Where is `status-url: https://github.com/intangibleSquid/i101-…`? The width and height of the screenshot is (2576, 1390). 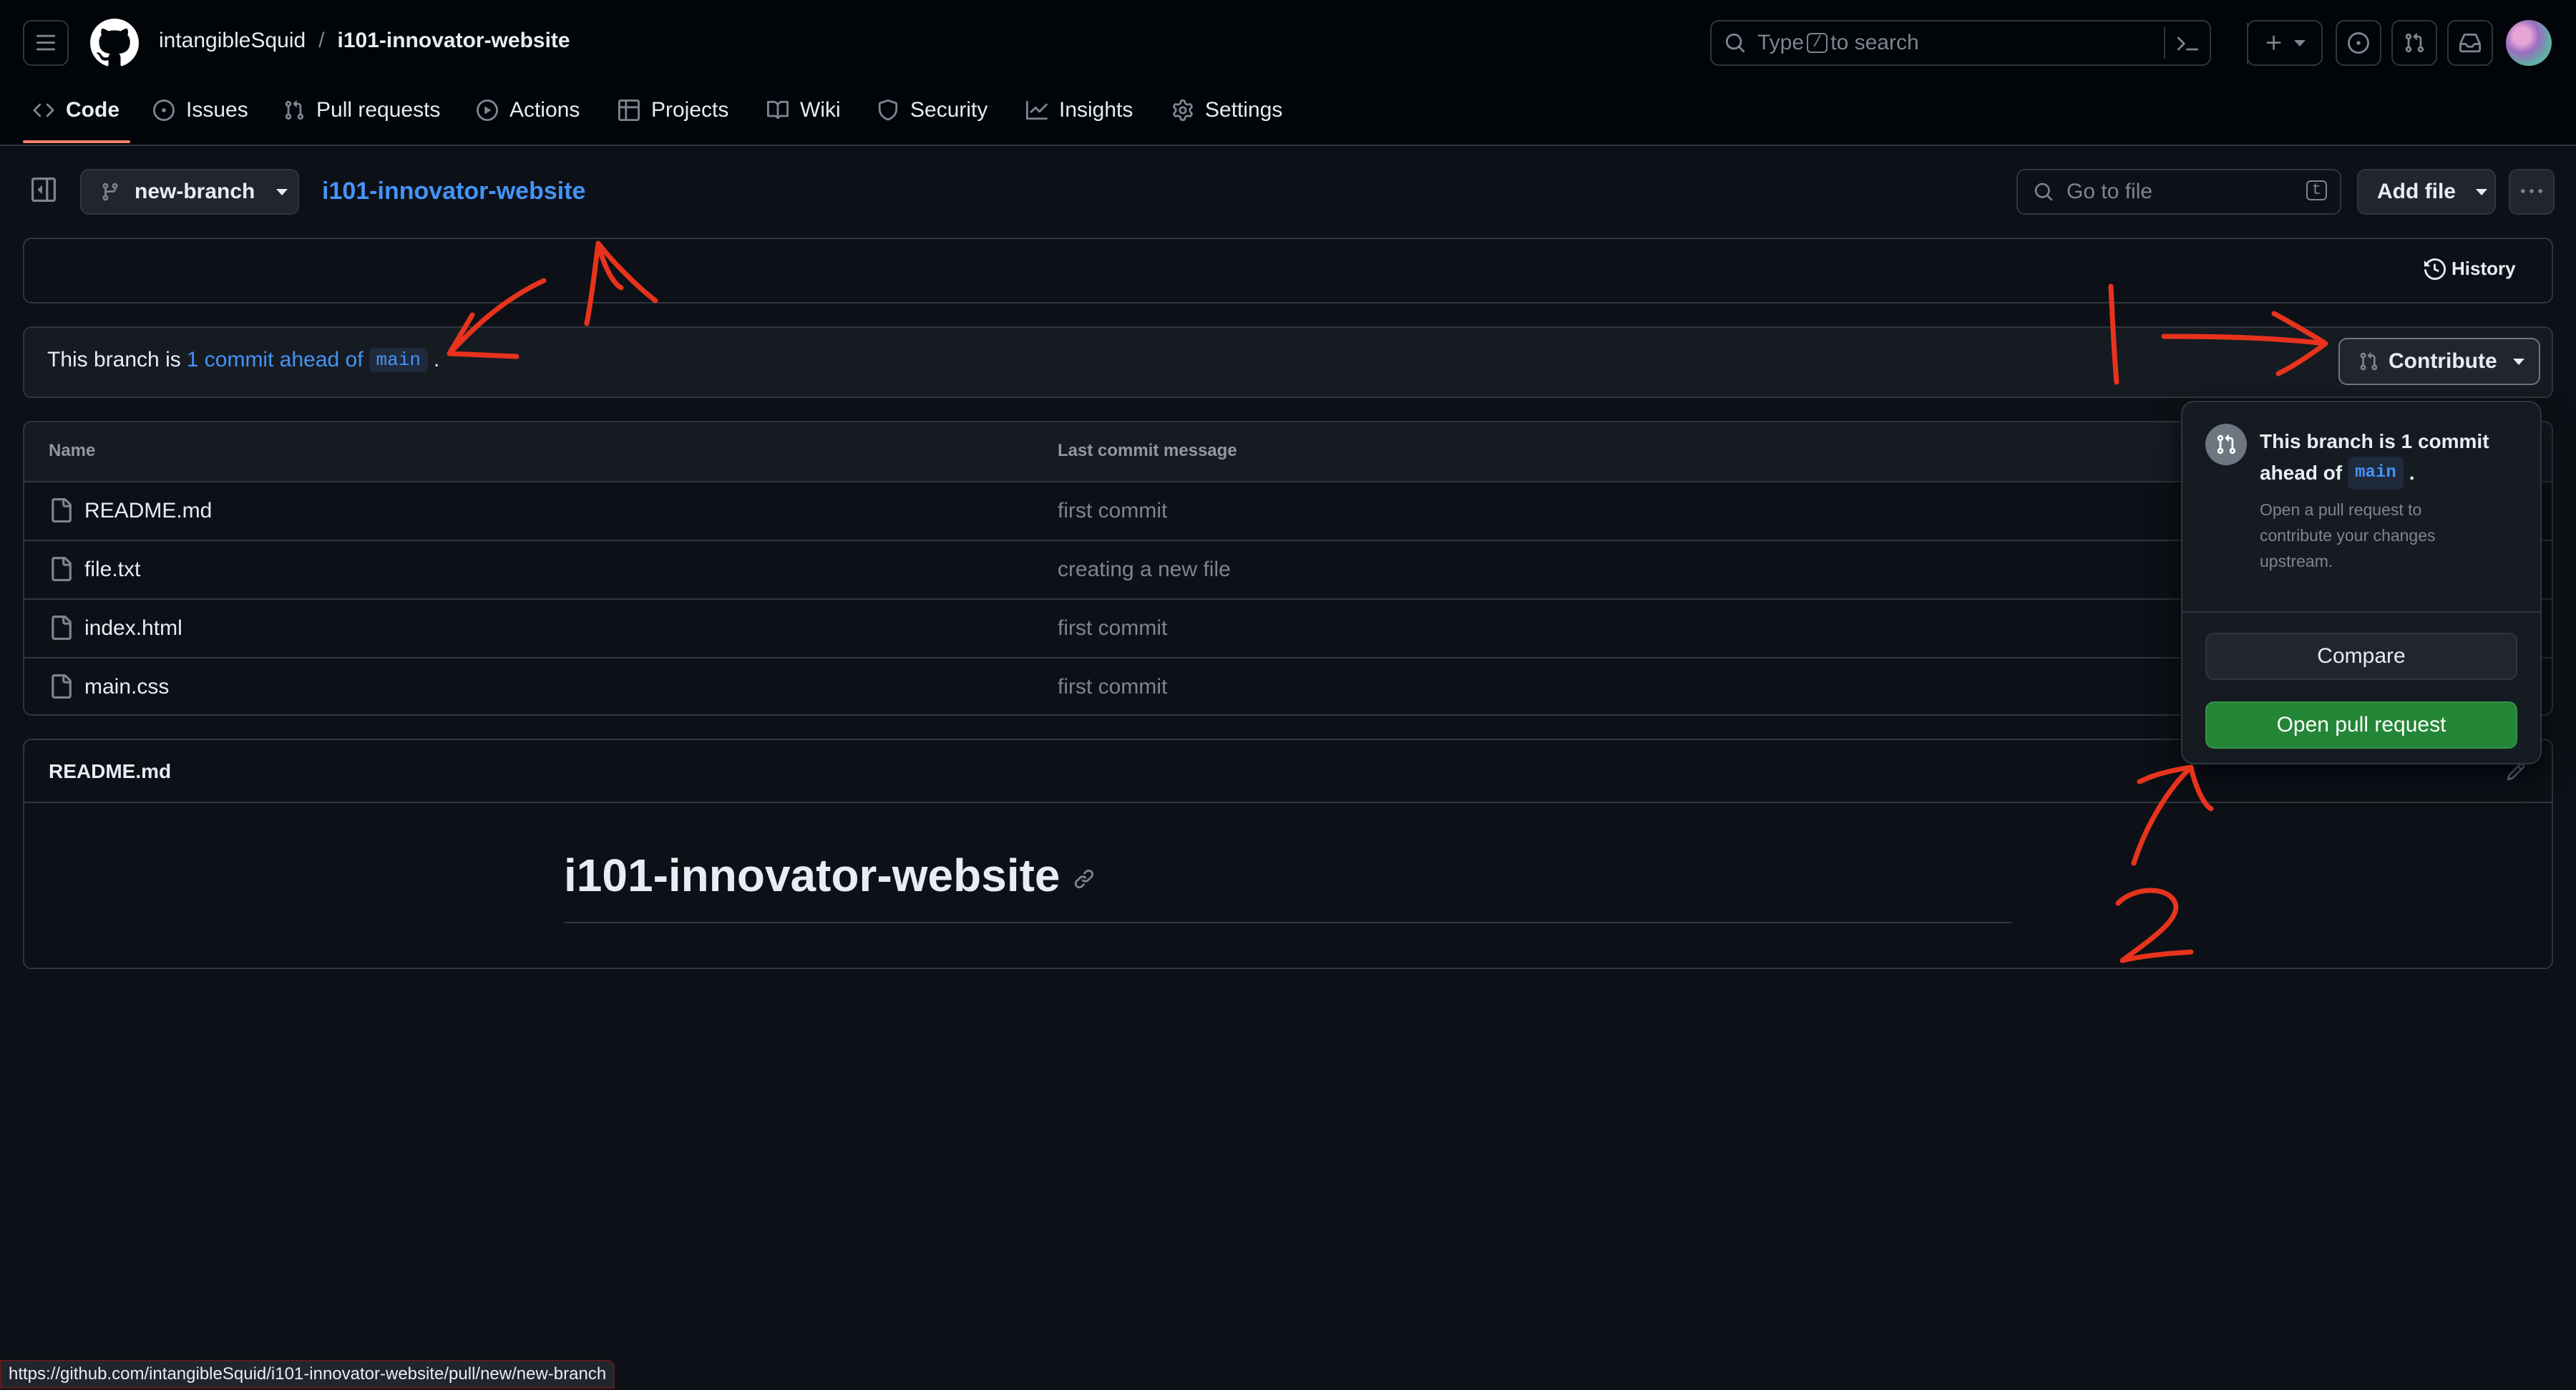 status-url: https://github.com/intangibleSquid/i101-… is located at coordinates (308, 1374).